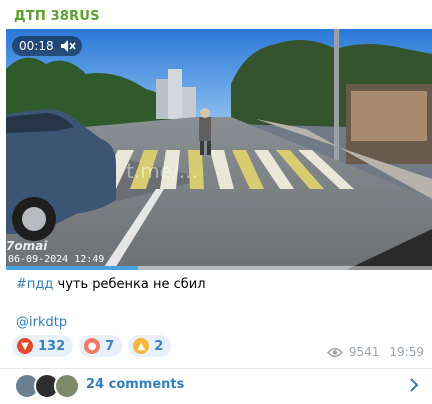 The image size is (432, 404). Describe the element at coordinates (34, 284) in the screenshot. I see `hashtag-link: #пдд` at that location.